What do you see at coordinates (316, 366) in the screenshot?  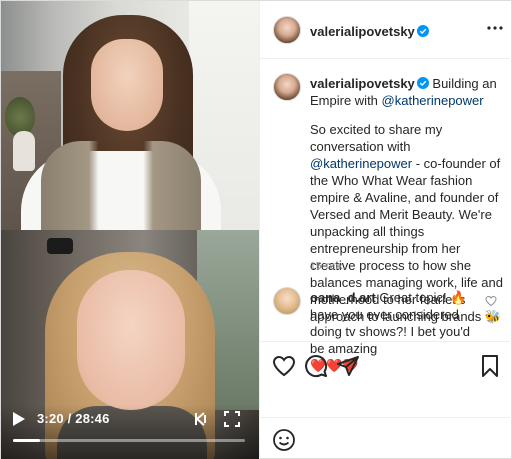 I see `comment-icon` at bounding box center [316, 366].